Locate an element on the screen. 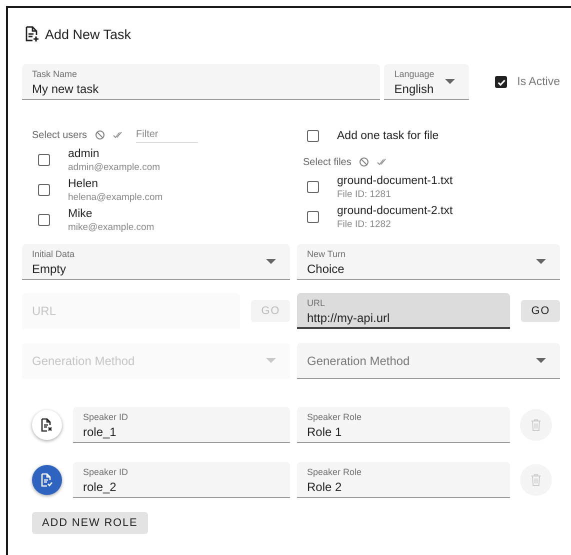 This screenshot has width=571, height=555. speaker-role-field: Speaker Role Role 2 is located at coordinates (403, 480).